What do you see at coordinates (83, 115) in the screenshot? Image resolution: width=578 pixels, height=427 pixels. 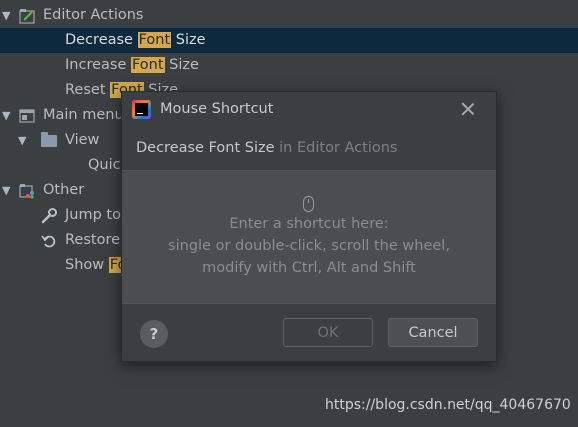 I see `tree-node-label: Main menu` at bounding box center [83, 115].